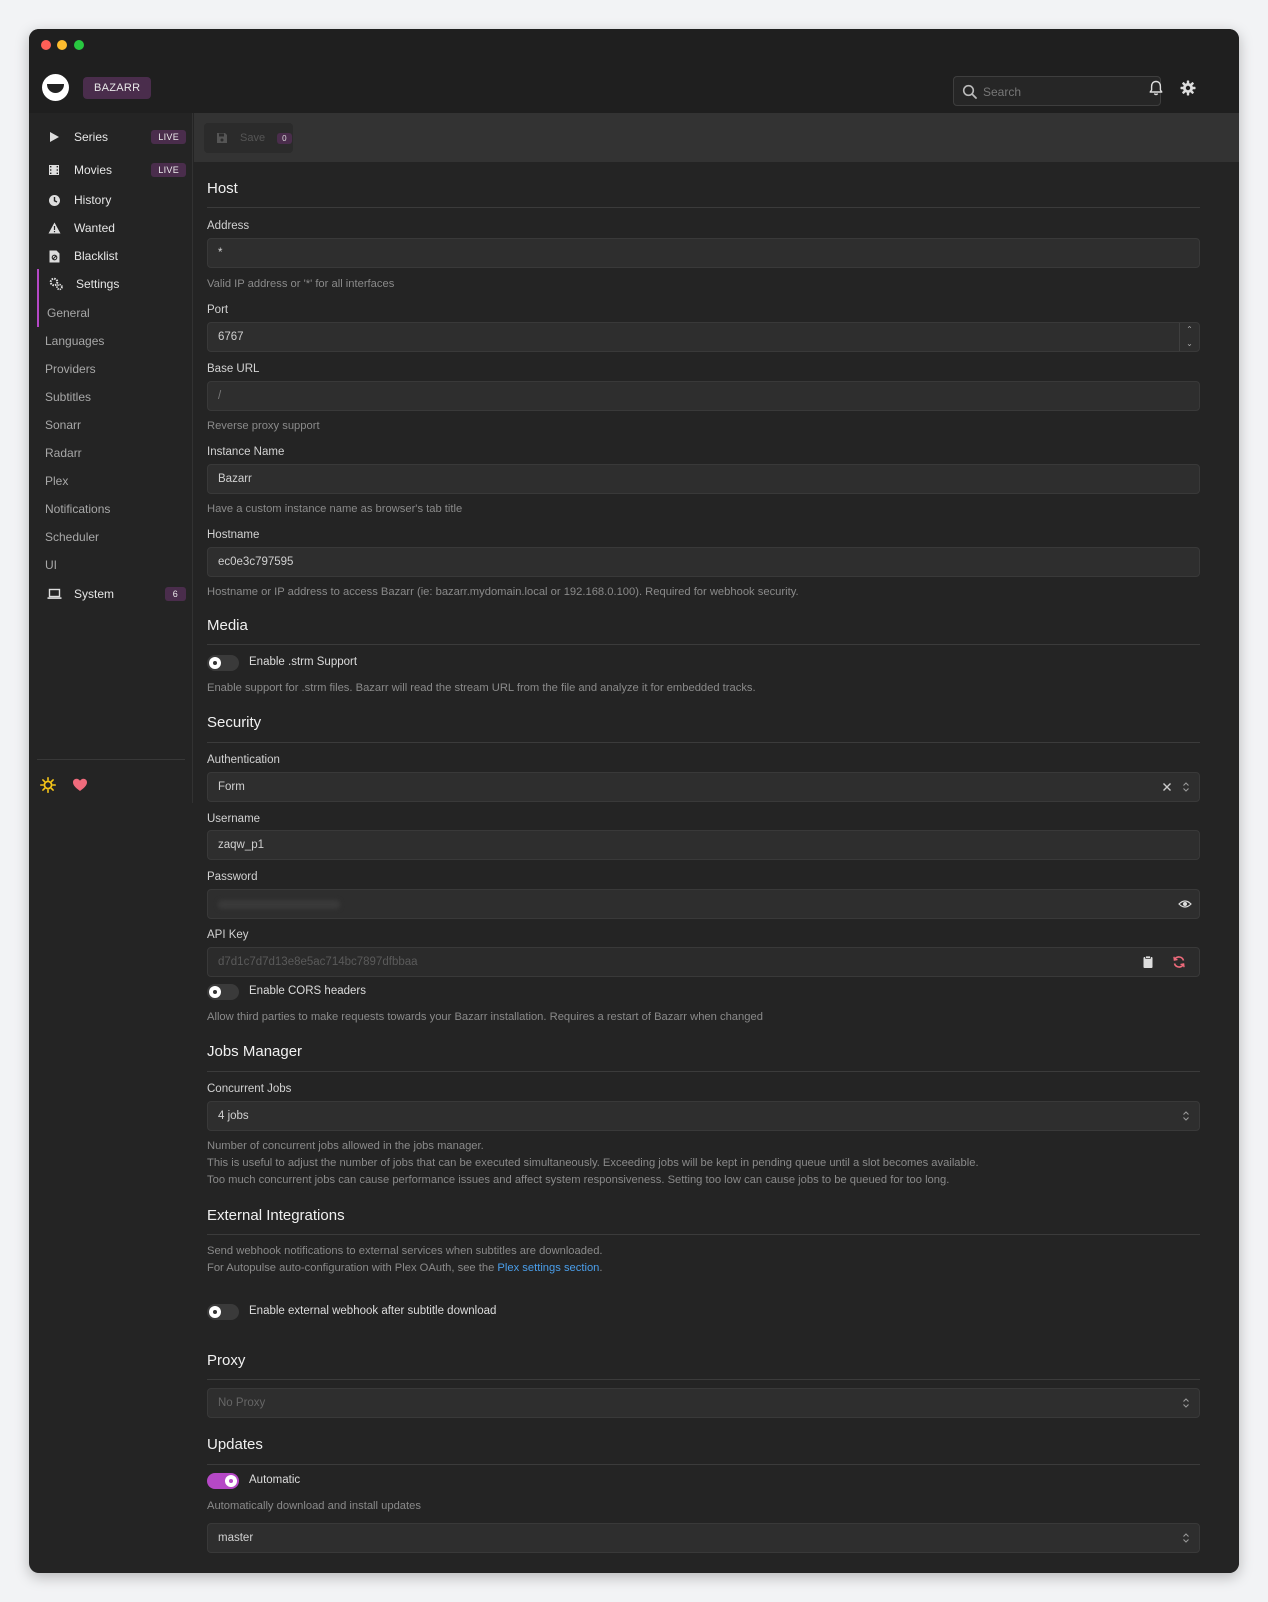 The image size is (1268, 1602). What do you see at coordinates (112, 200) in the screenshot?
I see `sidebar-item-history: History` at bounding box center [112, 200].